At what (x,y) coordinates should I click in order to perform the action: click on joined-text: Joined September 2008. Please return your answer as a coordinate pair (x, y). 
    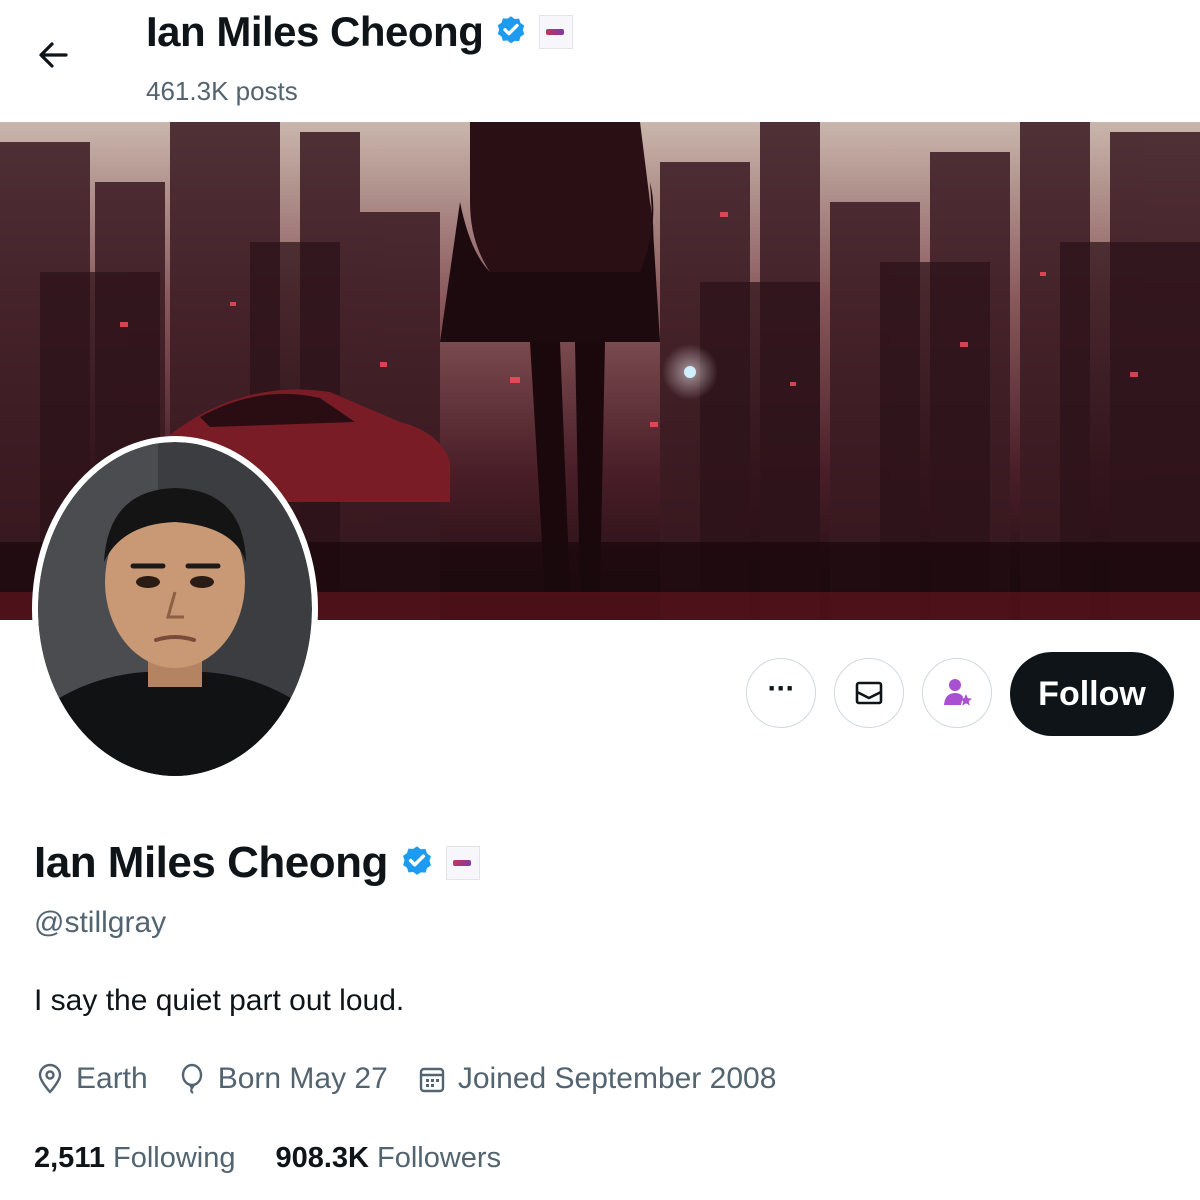
    Looking at the image, I should click on (617, 1078).